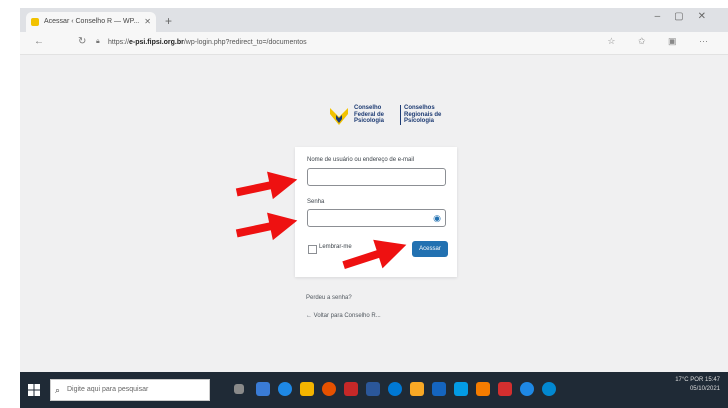 This screenshot has height=408, width=728. I want to click on tray-weather: 17°C, so click(682, 380).